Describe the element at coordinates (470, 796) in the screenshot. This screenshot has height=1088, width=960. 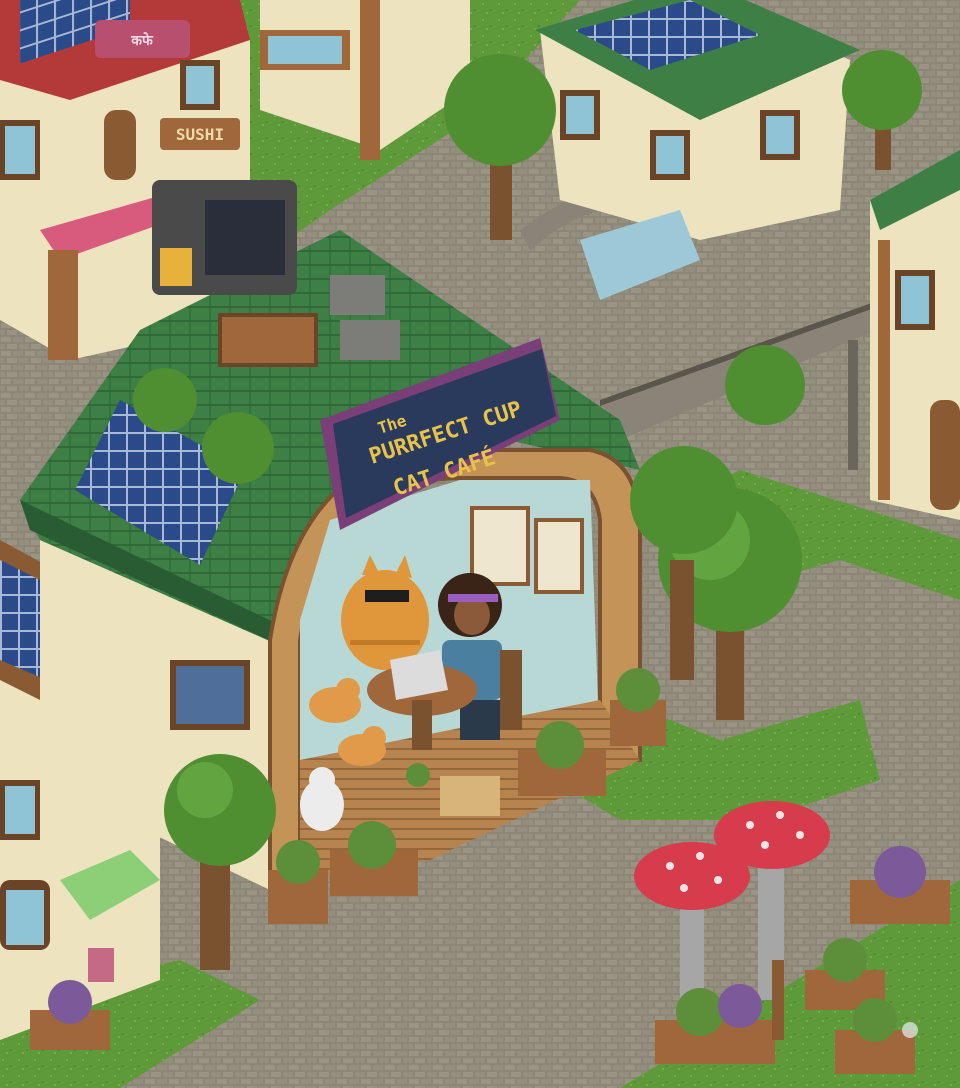
I see `entrance-steps` at that location.